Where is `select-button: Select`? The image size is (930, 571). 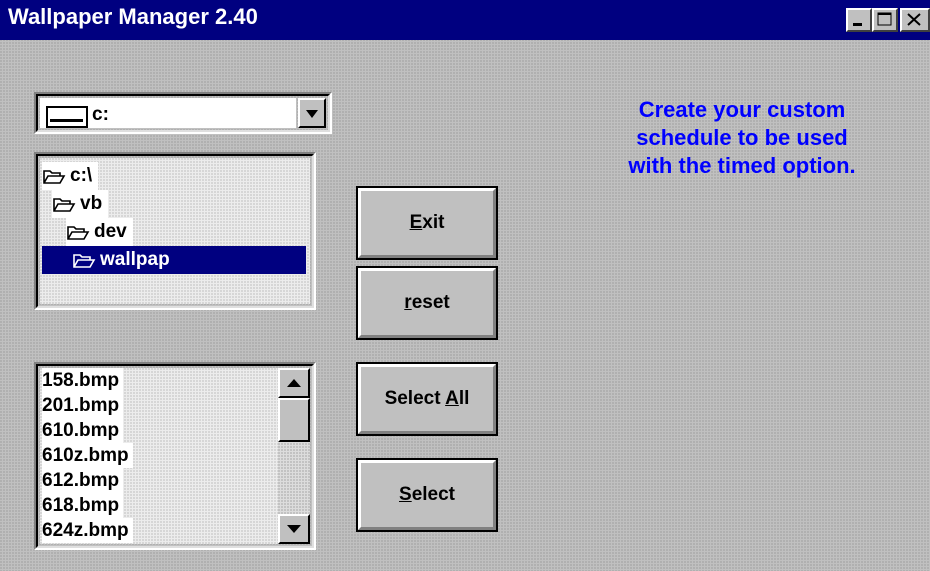
select-button: Select is located at coordinates (427, 495).